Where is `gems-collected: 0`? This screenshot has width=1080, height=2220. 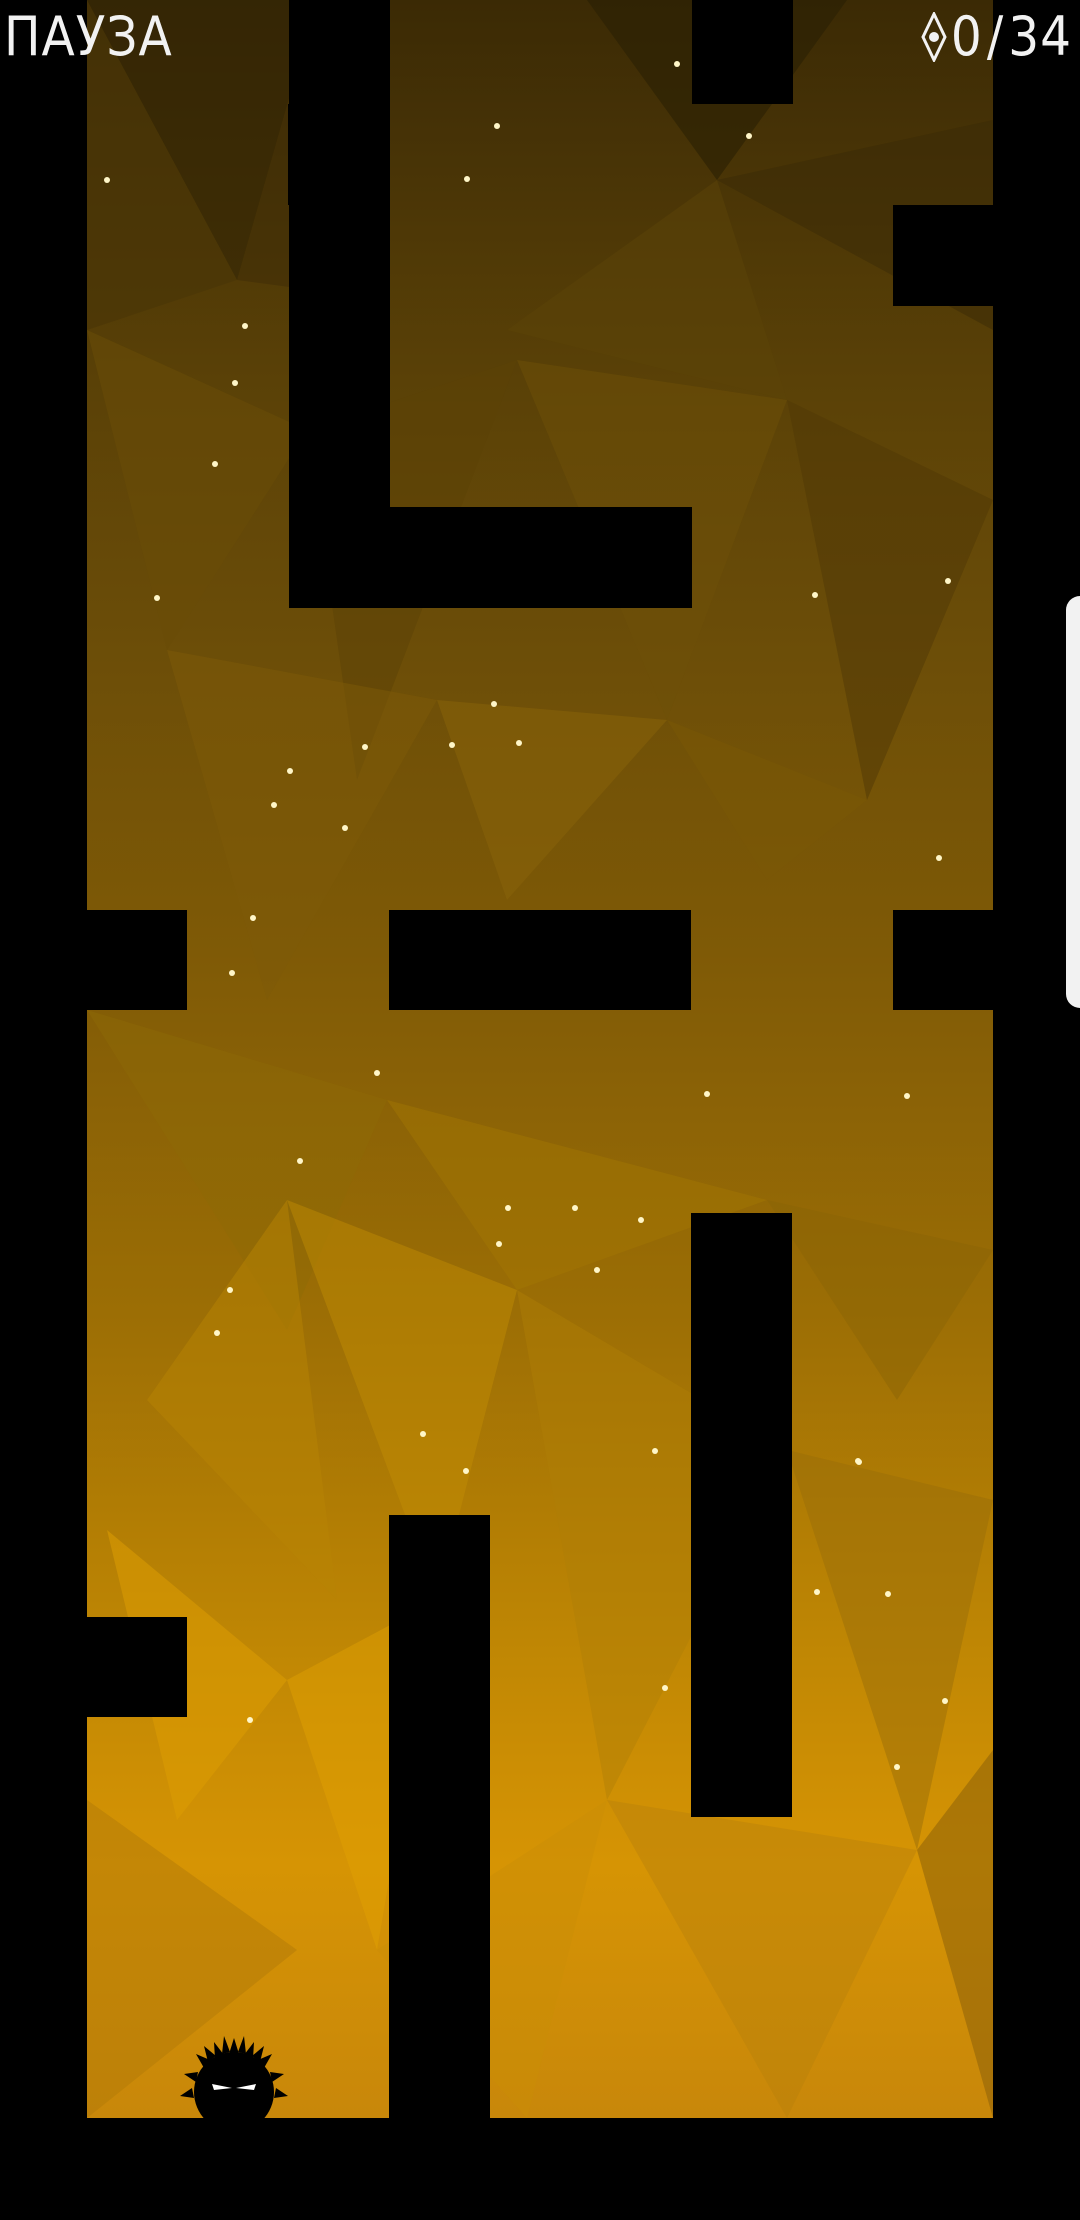 gems-collected: 0 is located at coordinates (966, 36).